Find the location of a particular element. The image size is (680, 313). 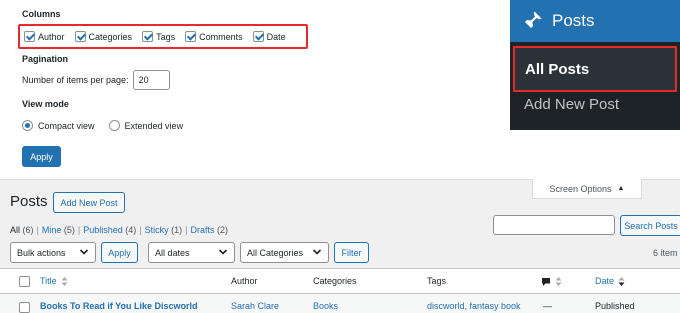

filter-mine-count: (5) is located at coordinates (69, 230).